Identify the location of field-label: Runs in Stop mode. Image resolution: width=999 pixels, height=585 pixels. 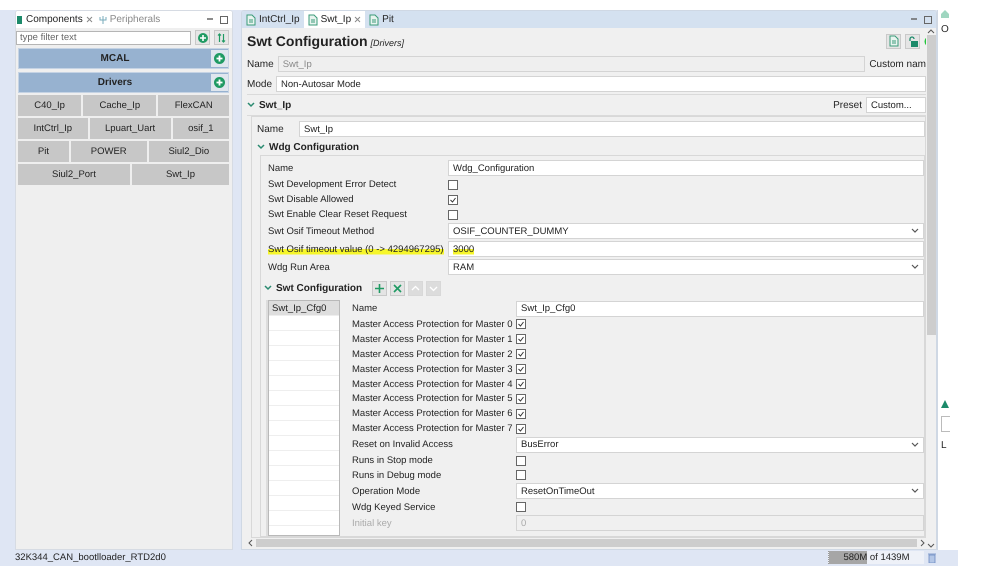
(393, 460).